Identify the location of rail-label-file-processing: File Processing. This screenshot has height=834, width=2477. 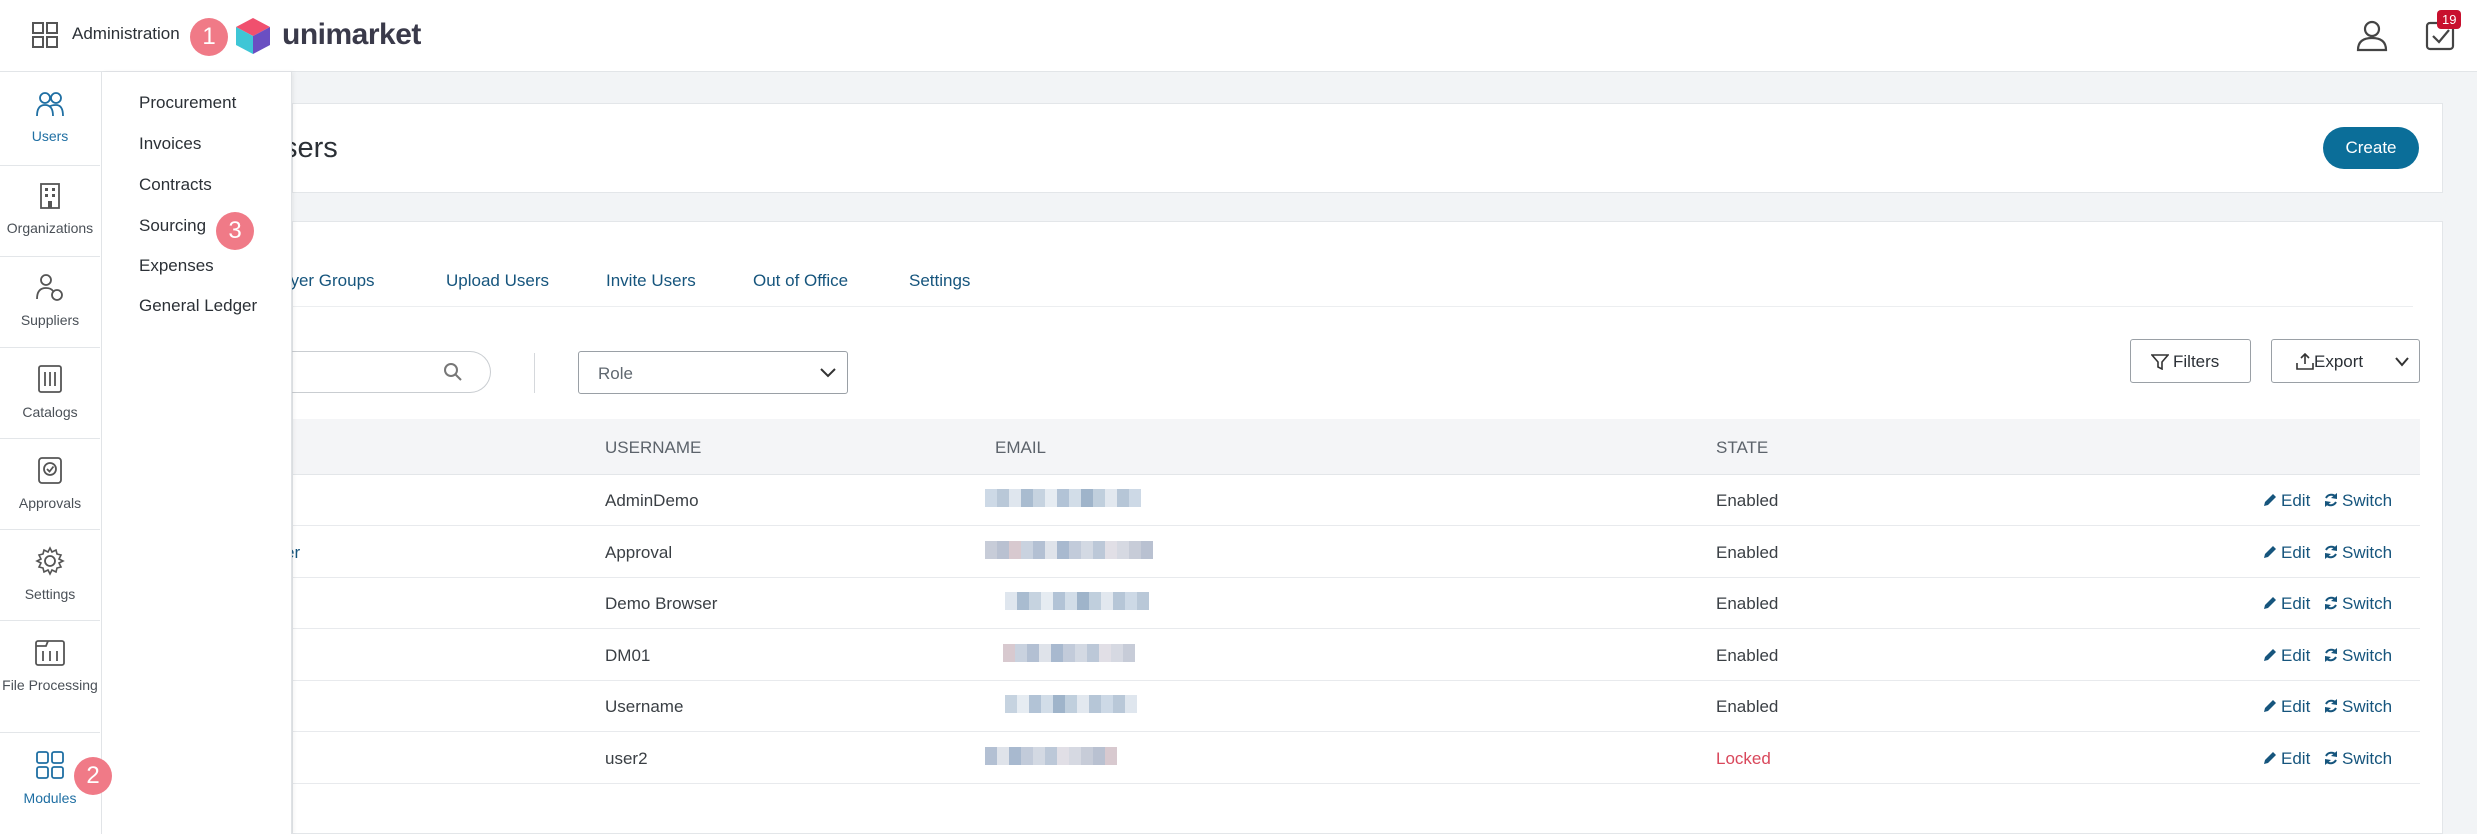
(50, 685).